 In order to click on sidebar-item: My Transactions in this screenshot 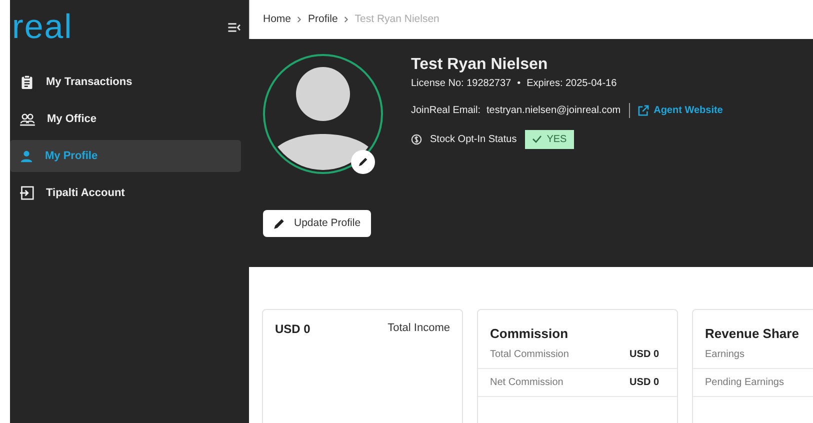, I will do `click(125, 82)`.